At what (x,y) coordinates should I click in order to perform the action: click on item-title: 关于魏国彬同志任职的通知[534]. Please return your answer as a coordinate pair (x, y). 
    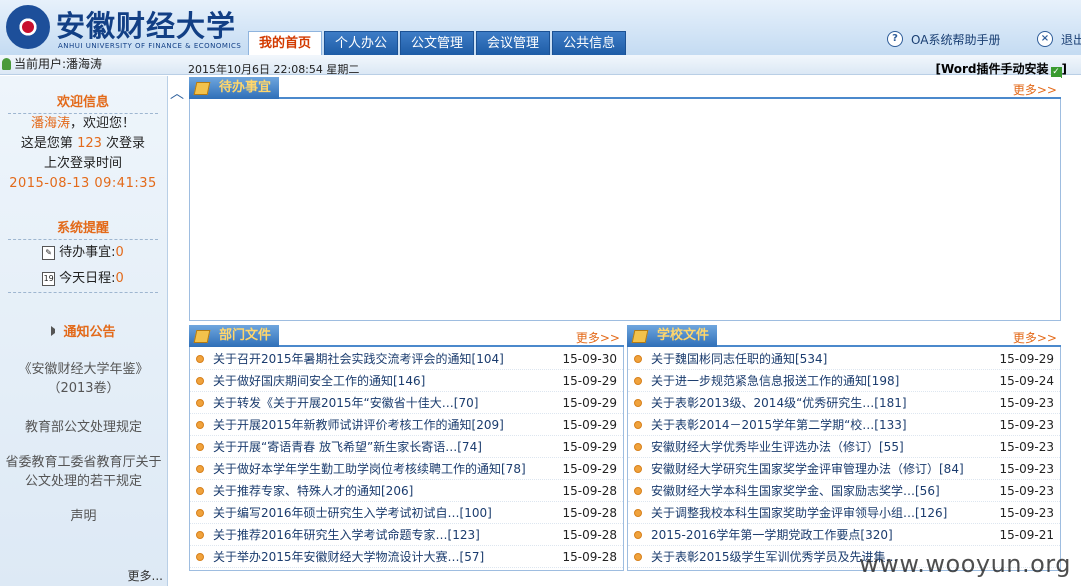
    Looking at the image, I should click on (823, 358).